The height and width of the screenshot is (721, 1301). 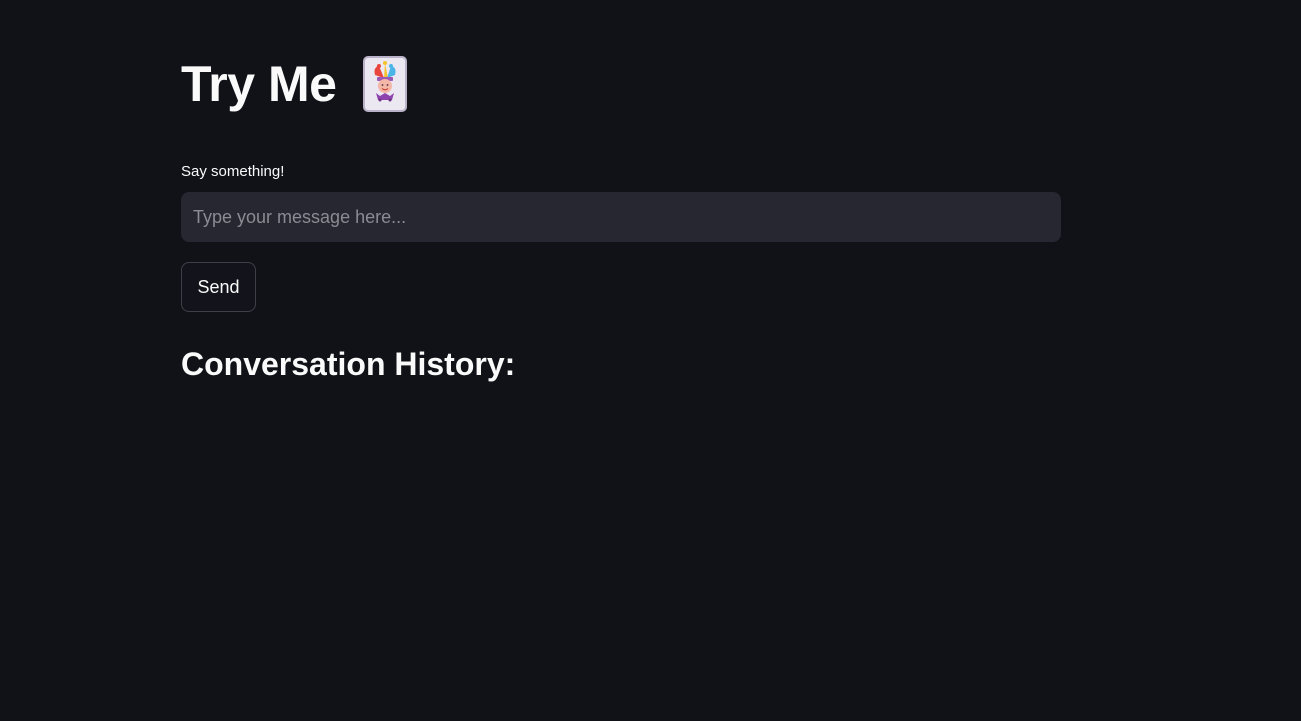 I want to click on title-row: Try Me, so click(x=294, y=84).